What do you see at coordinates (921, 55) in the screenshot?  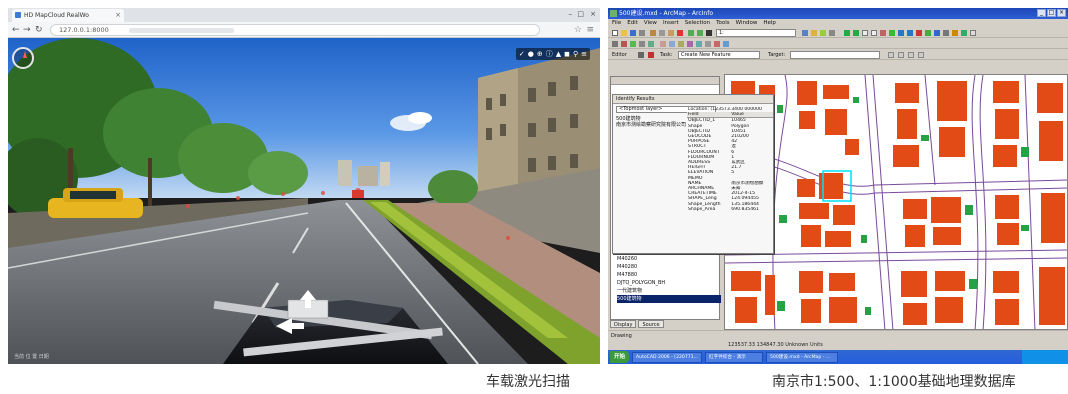 I see `sketch-properties-icon` at bounding box center [921, 55].